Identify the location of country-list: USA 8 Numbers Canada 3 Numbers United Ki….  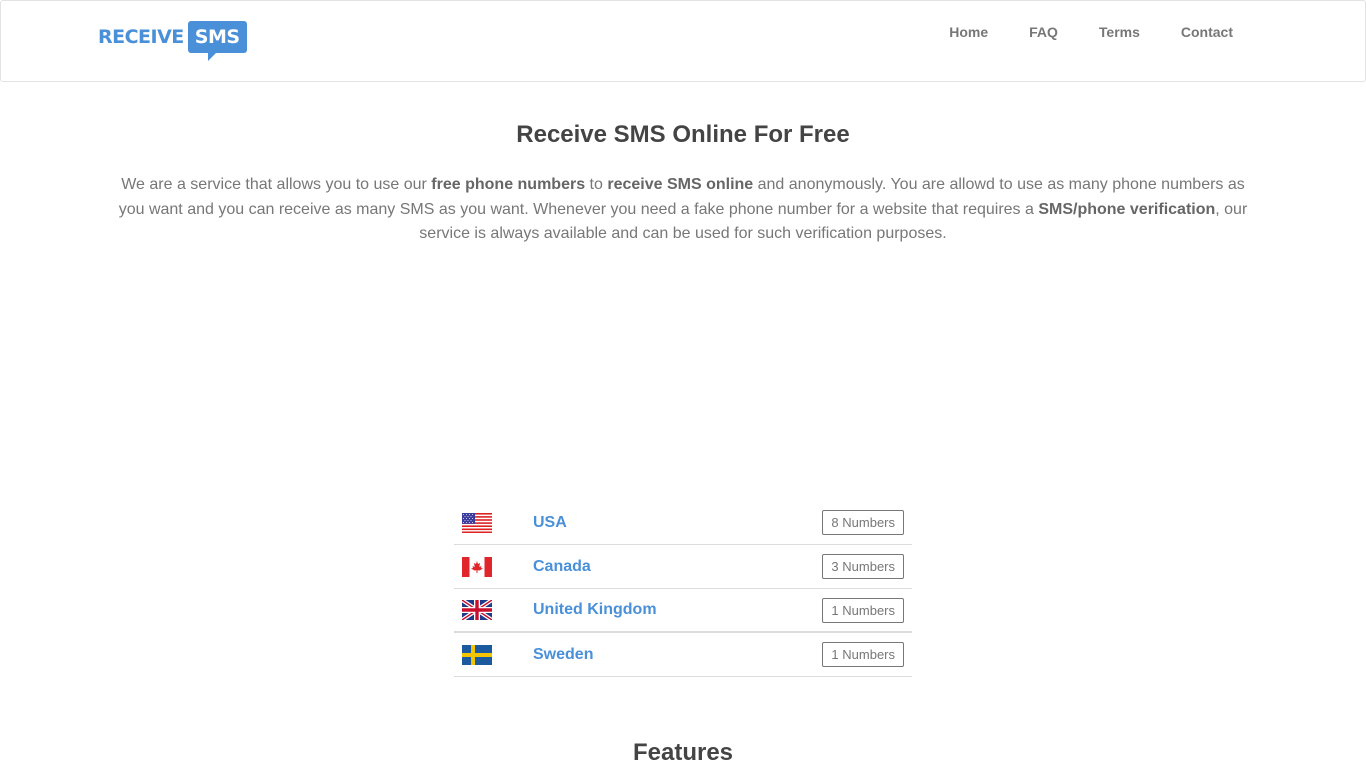
(683, 589).